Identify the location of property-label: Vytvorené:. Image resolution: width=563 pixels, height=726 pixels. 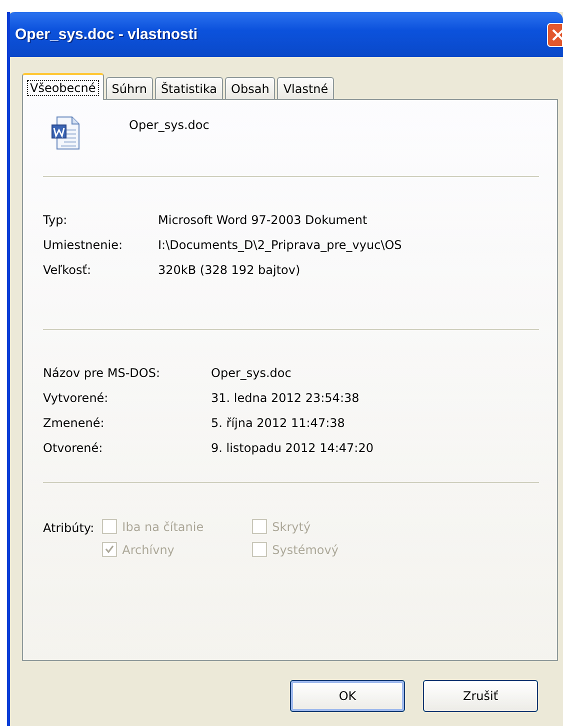
(76, 398).